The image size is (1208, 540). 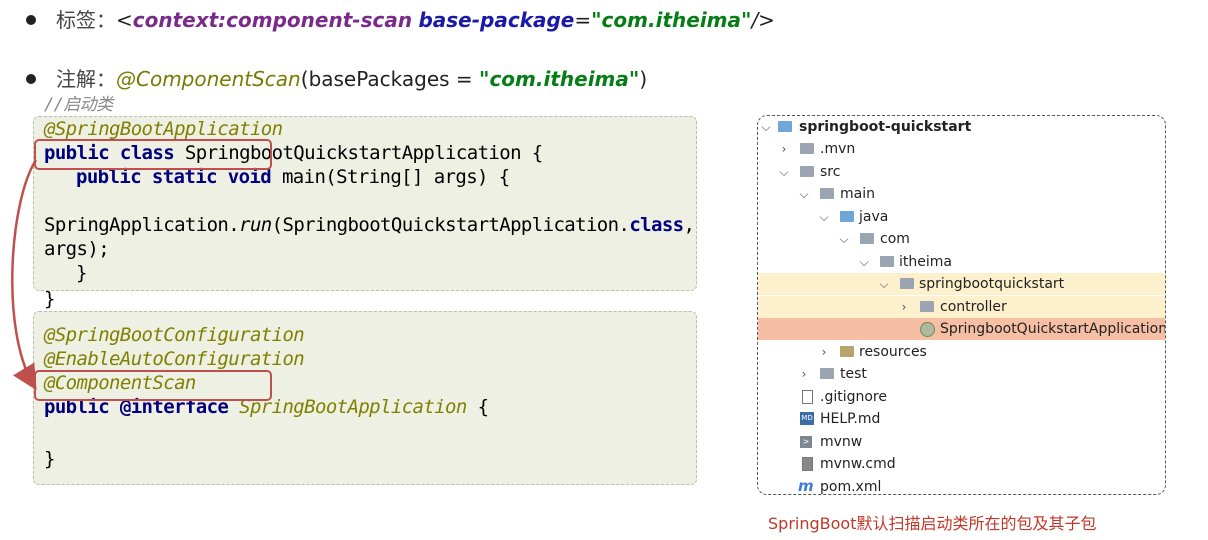 What do you see at coordinates (961, 262) in the screenshot?
I see `tree-item-itheima: ⌵ itheima` at bounding box center [961, 262].